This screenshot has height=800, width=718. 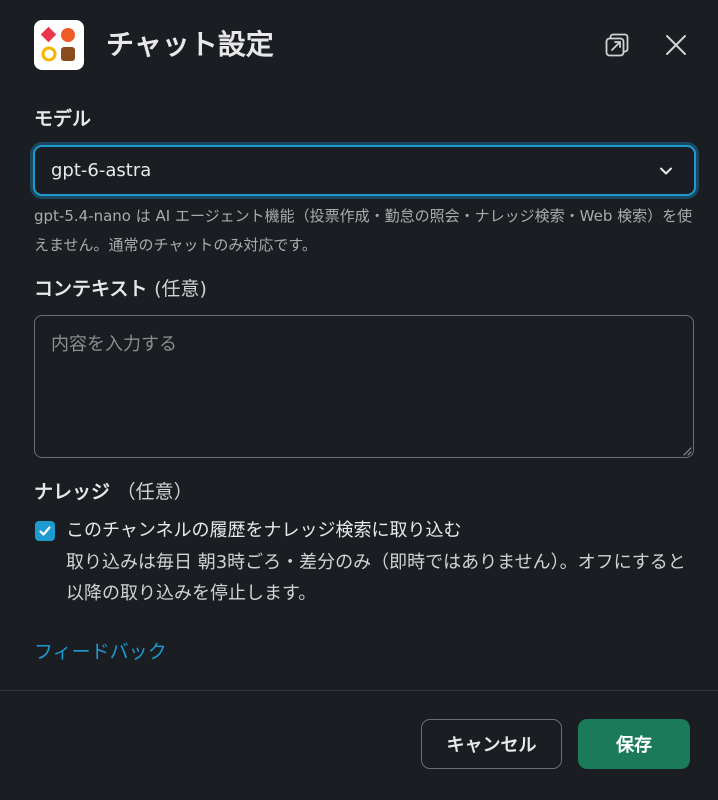 I want to click on knowledge-label-text: ナレッジ, so click(x=72, y=492).